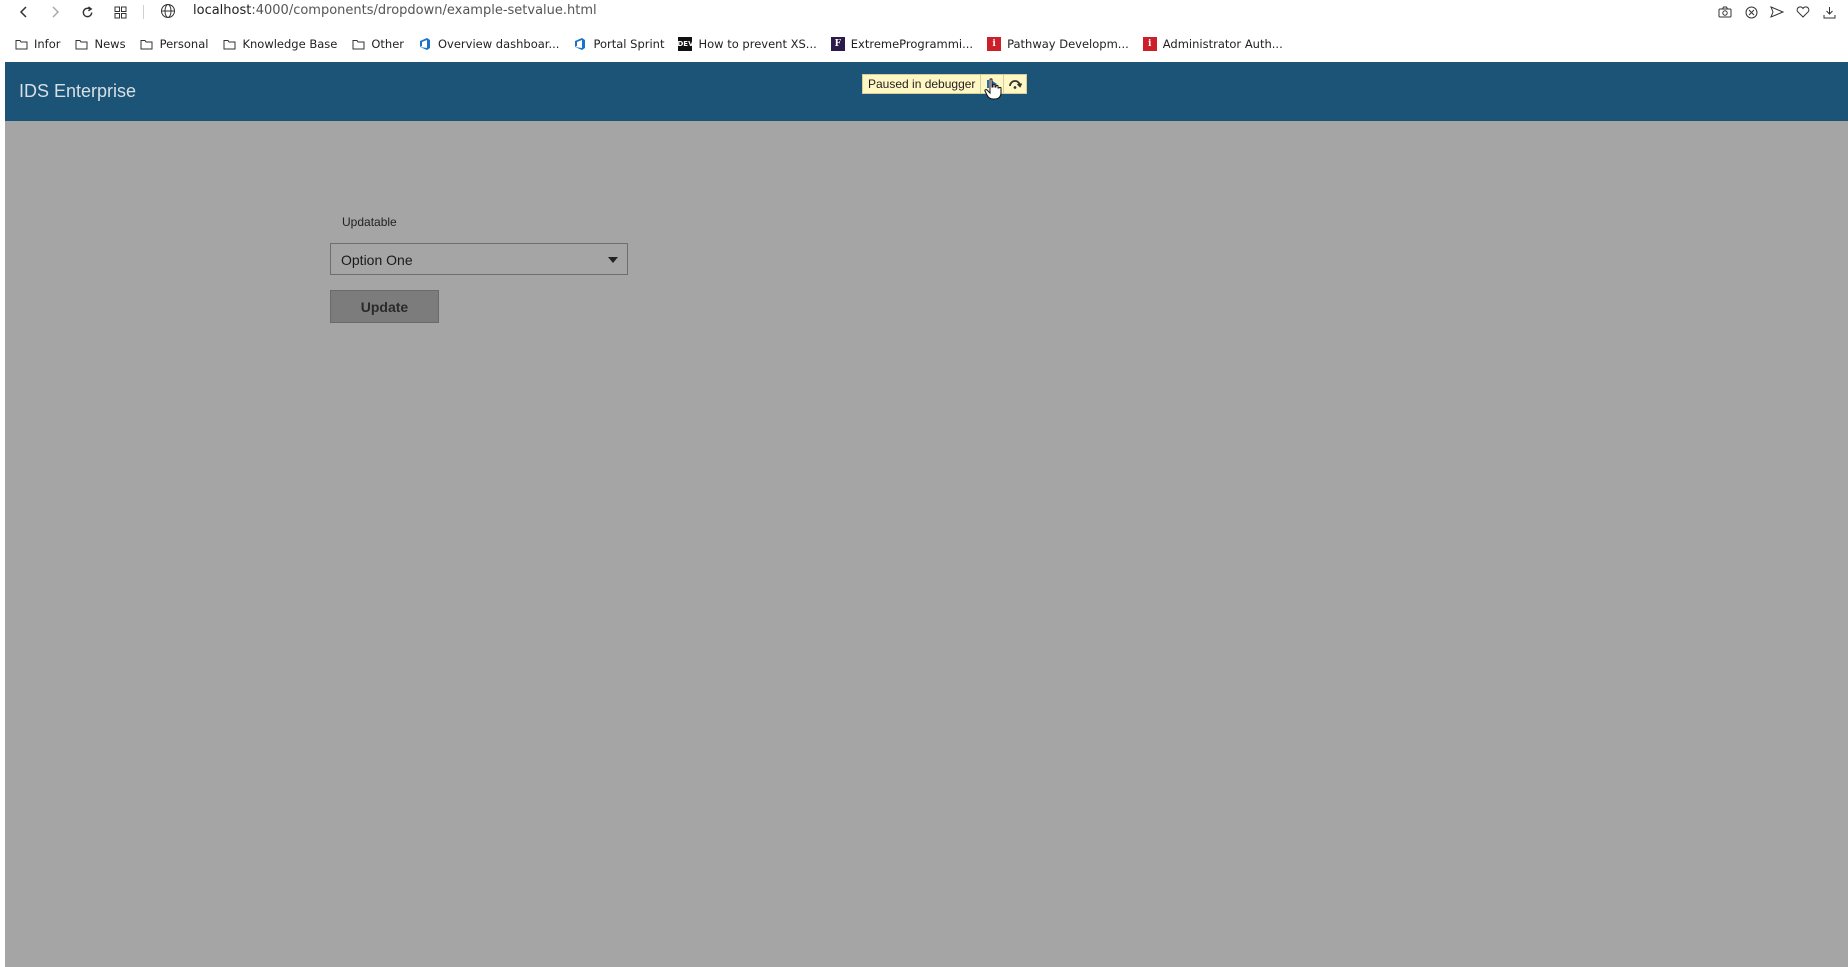  I want to click on bookmark-infor: Infor, so click(37, 44).